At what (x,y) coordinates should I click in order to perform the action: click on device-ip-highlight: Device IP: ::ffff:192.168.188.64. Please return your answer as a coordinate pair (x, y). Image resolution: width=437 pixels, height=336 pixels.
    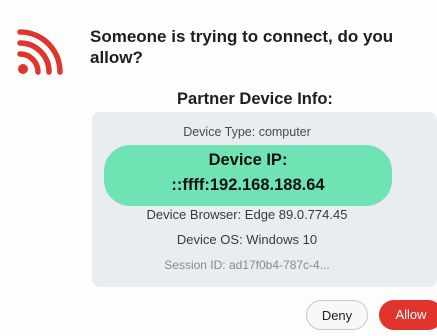
    Looking at the image, I should click on (248, 175).